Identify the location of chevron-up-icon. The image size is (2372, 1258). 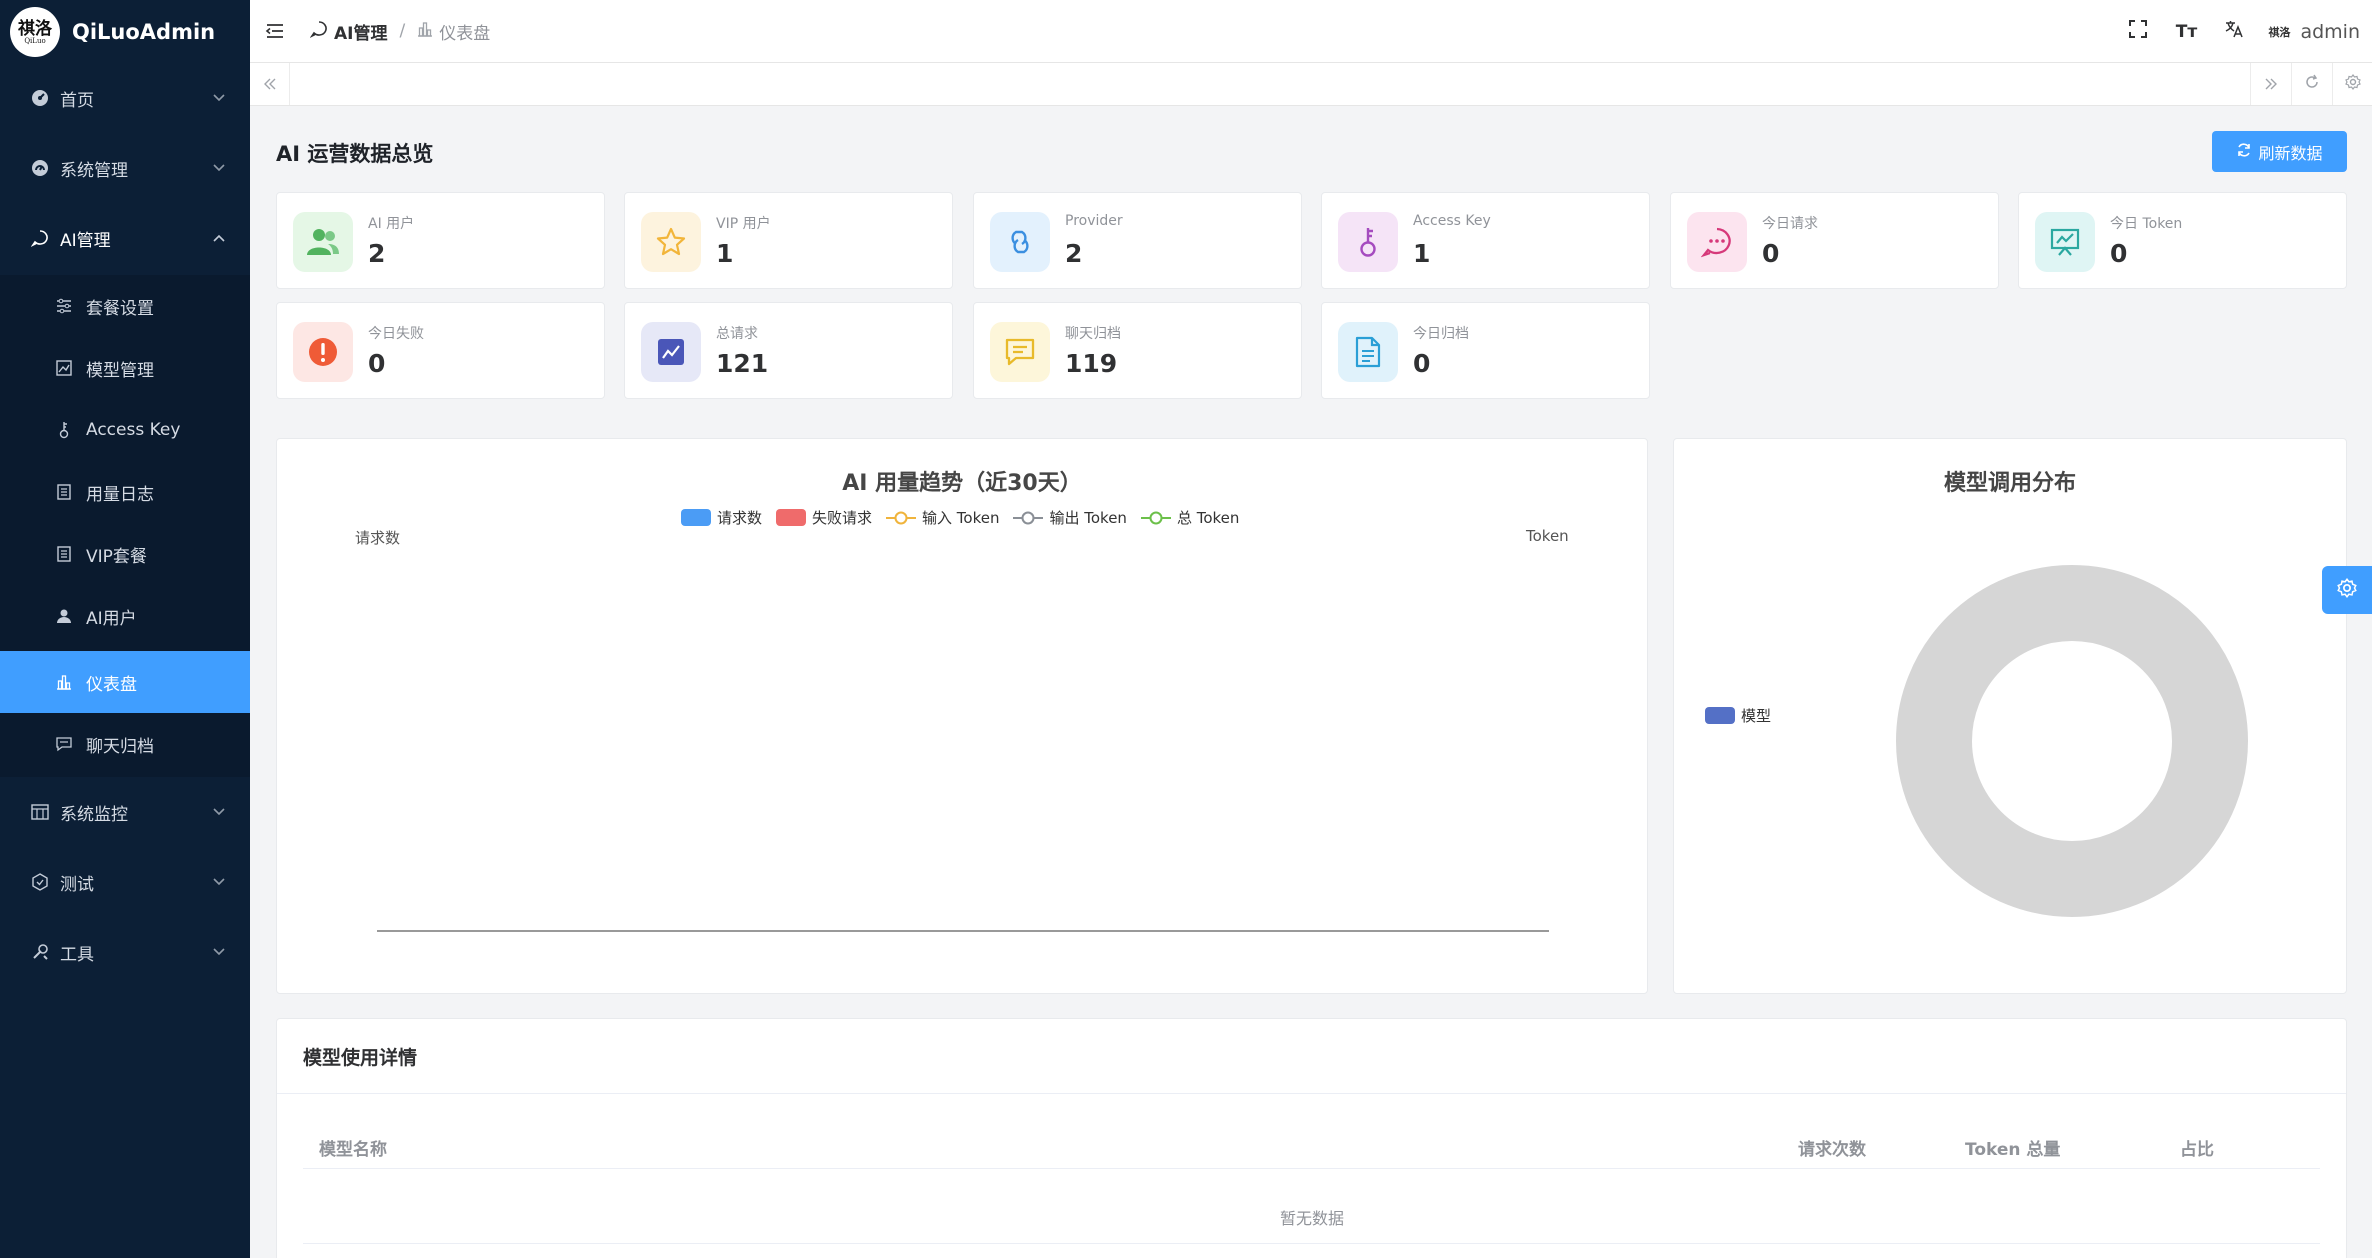
(219, 238).